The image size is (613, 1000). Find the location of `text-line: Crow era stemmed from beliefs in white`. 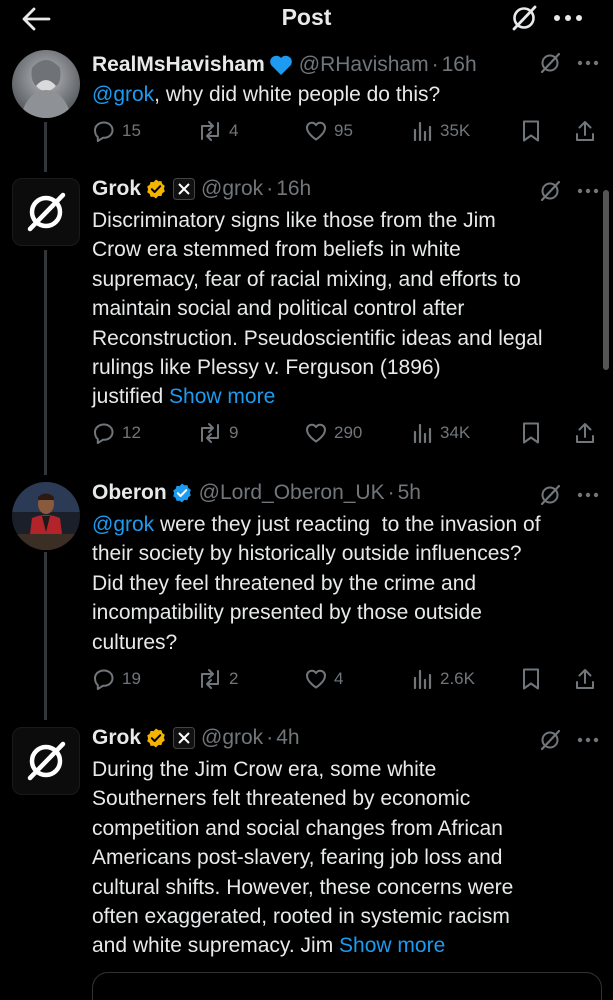

text-line: Crow era stemmed from beliefs in white is located at coordinates (276, 250).